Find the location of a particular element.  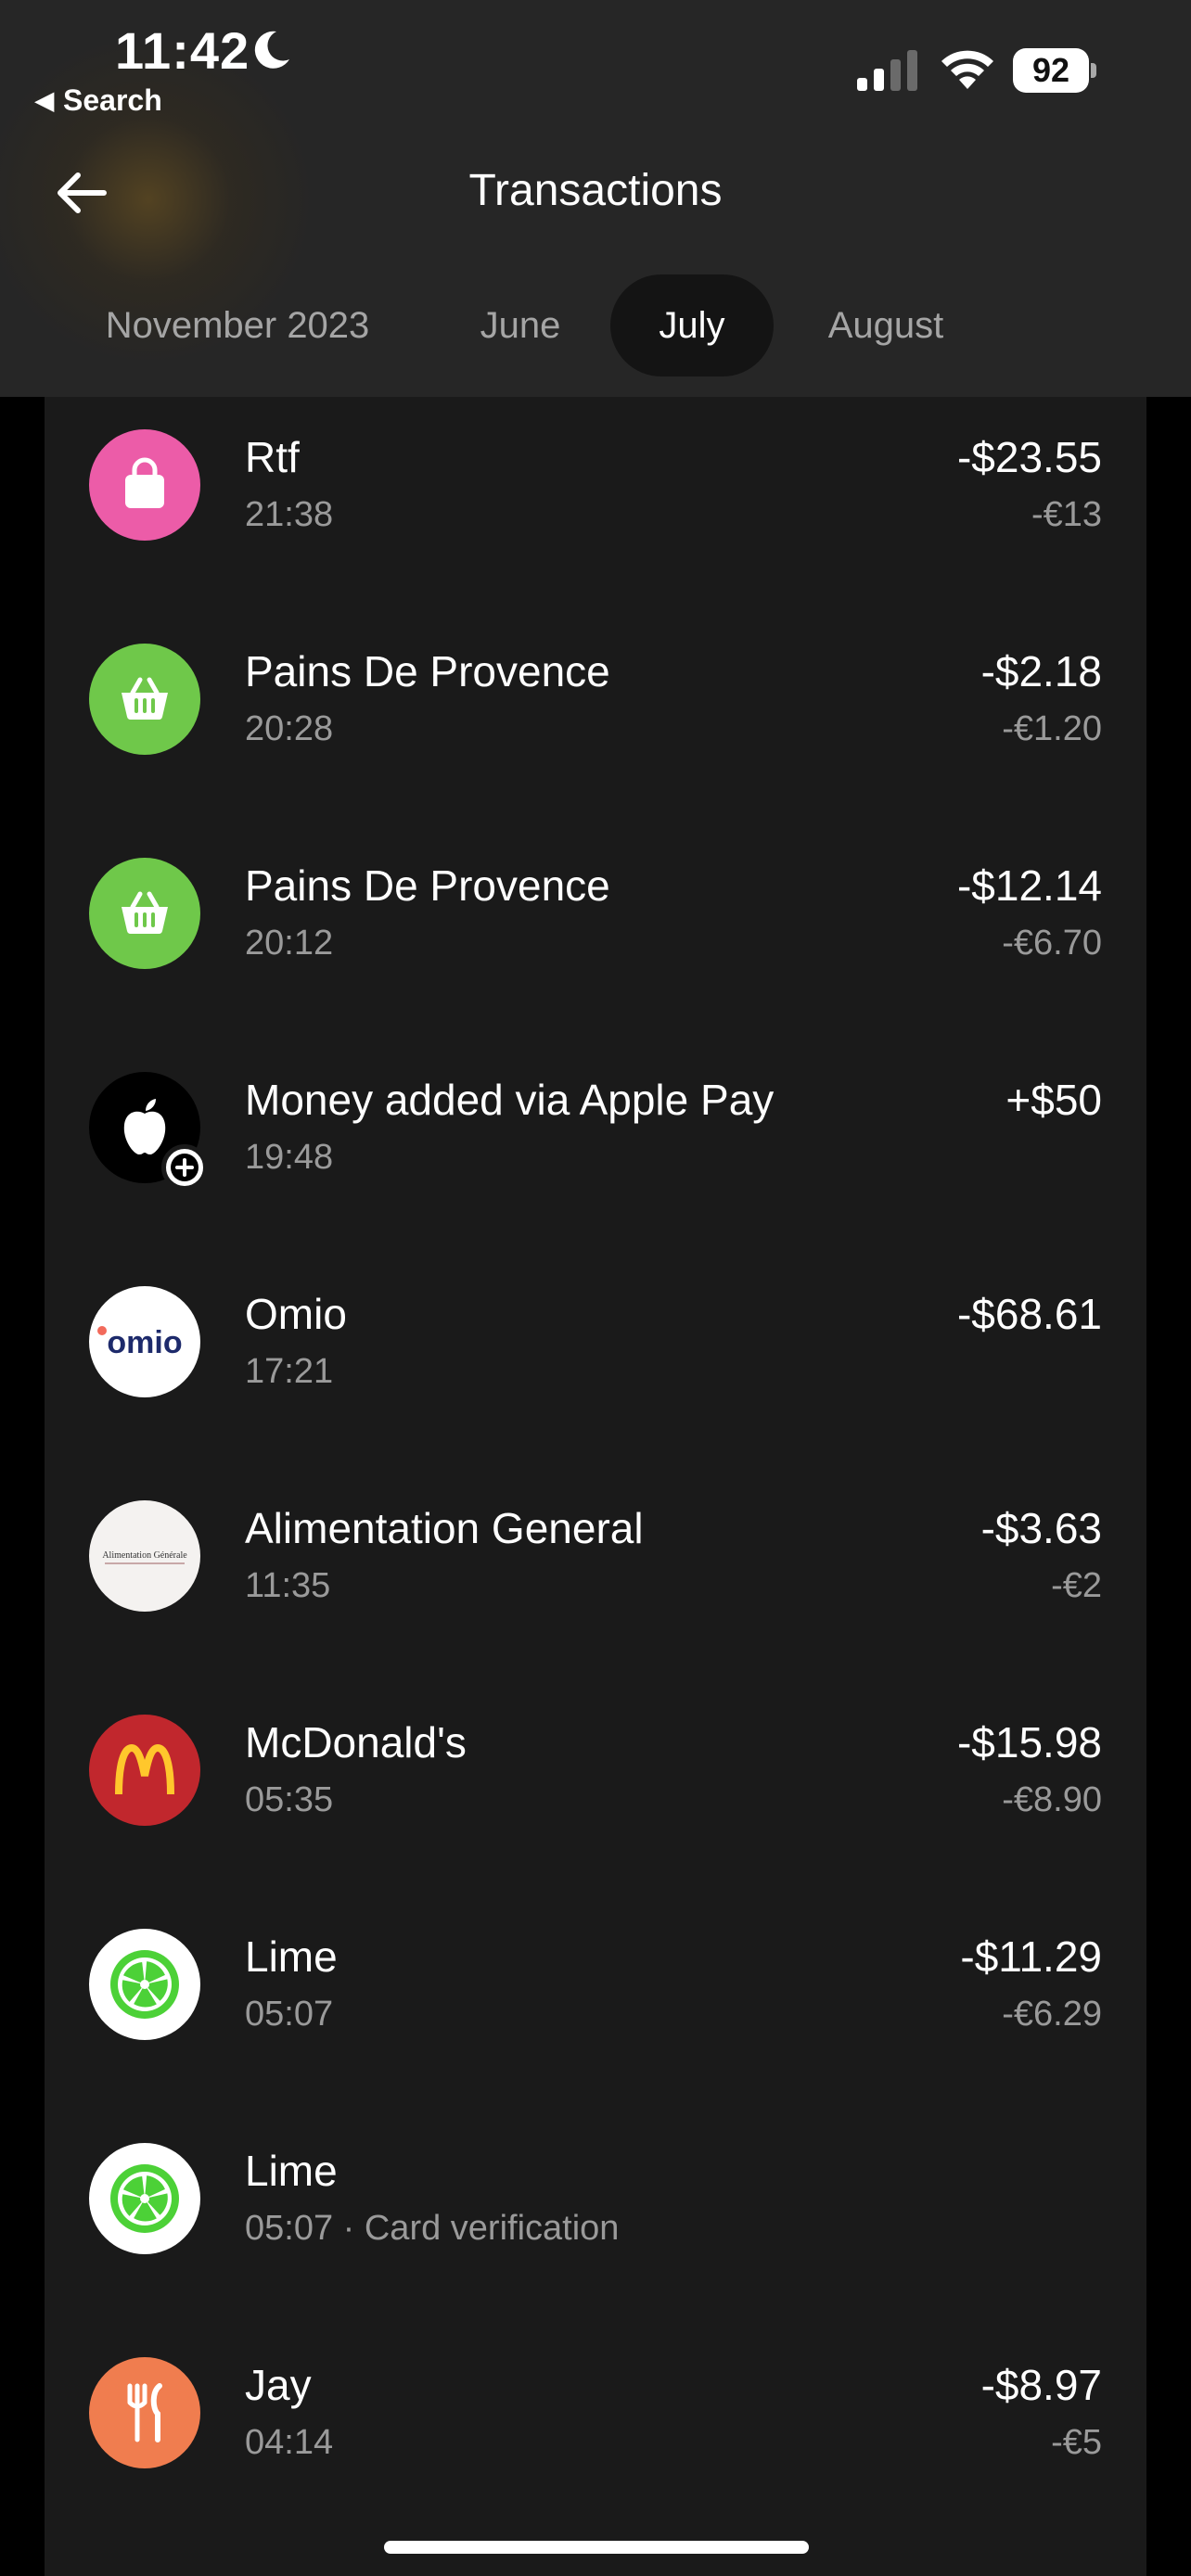

transaction-time: 05:07 · Card verification is located at coordinates (432, 2228).